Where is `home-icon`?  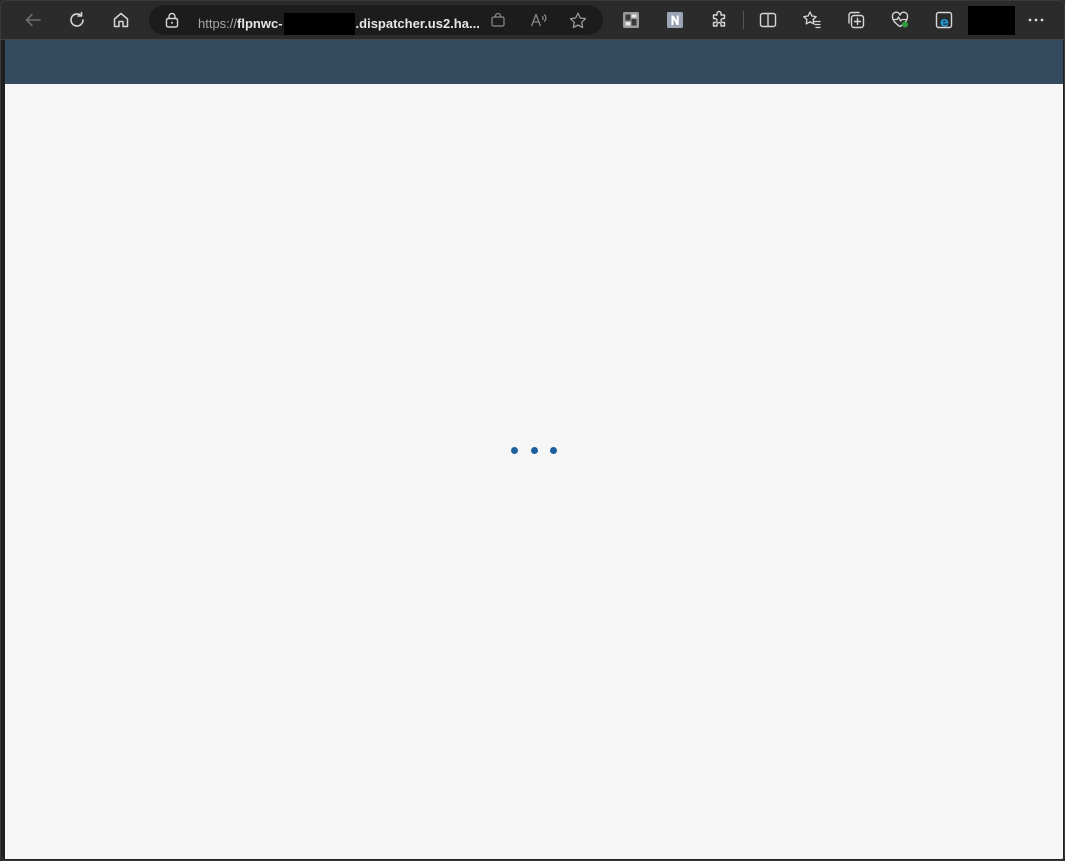
home-icon is located at coordinates (121, 20).